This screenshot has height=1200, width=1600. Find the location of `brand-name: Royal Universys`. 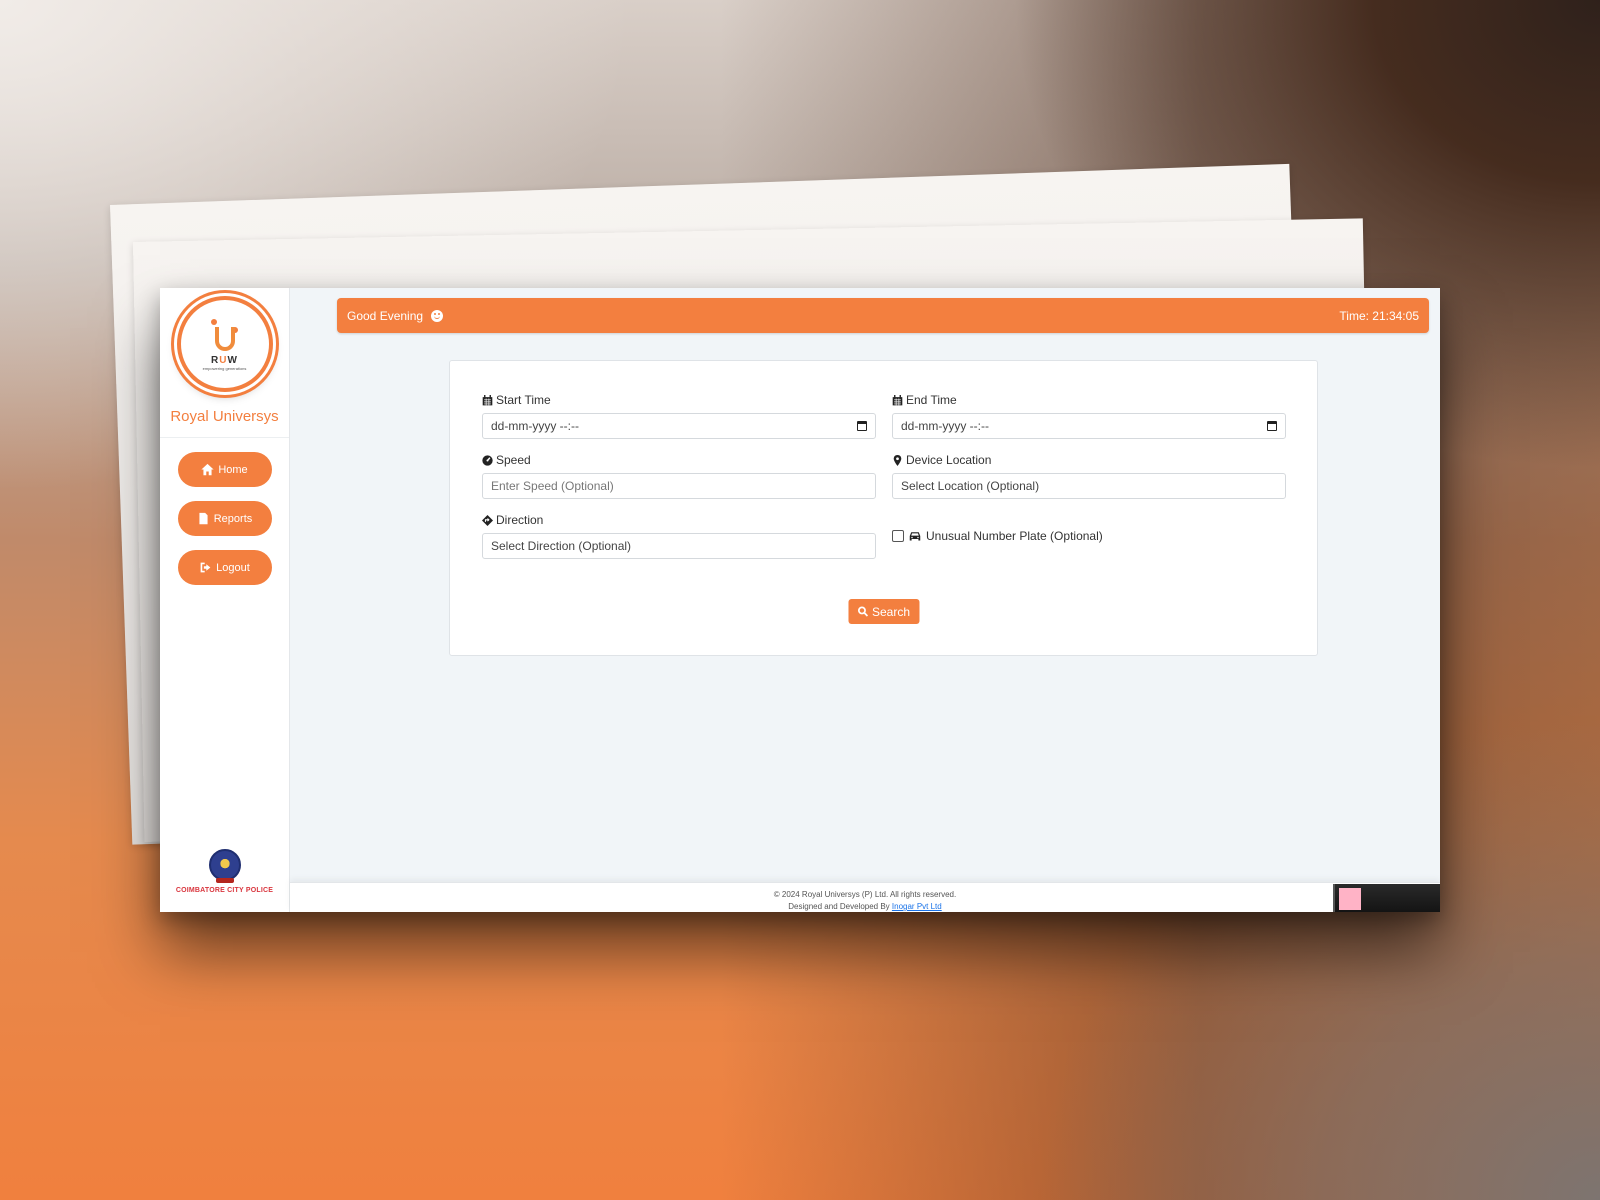

brand-name: Royal Universys is located at coordinates (224, 423).